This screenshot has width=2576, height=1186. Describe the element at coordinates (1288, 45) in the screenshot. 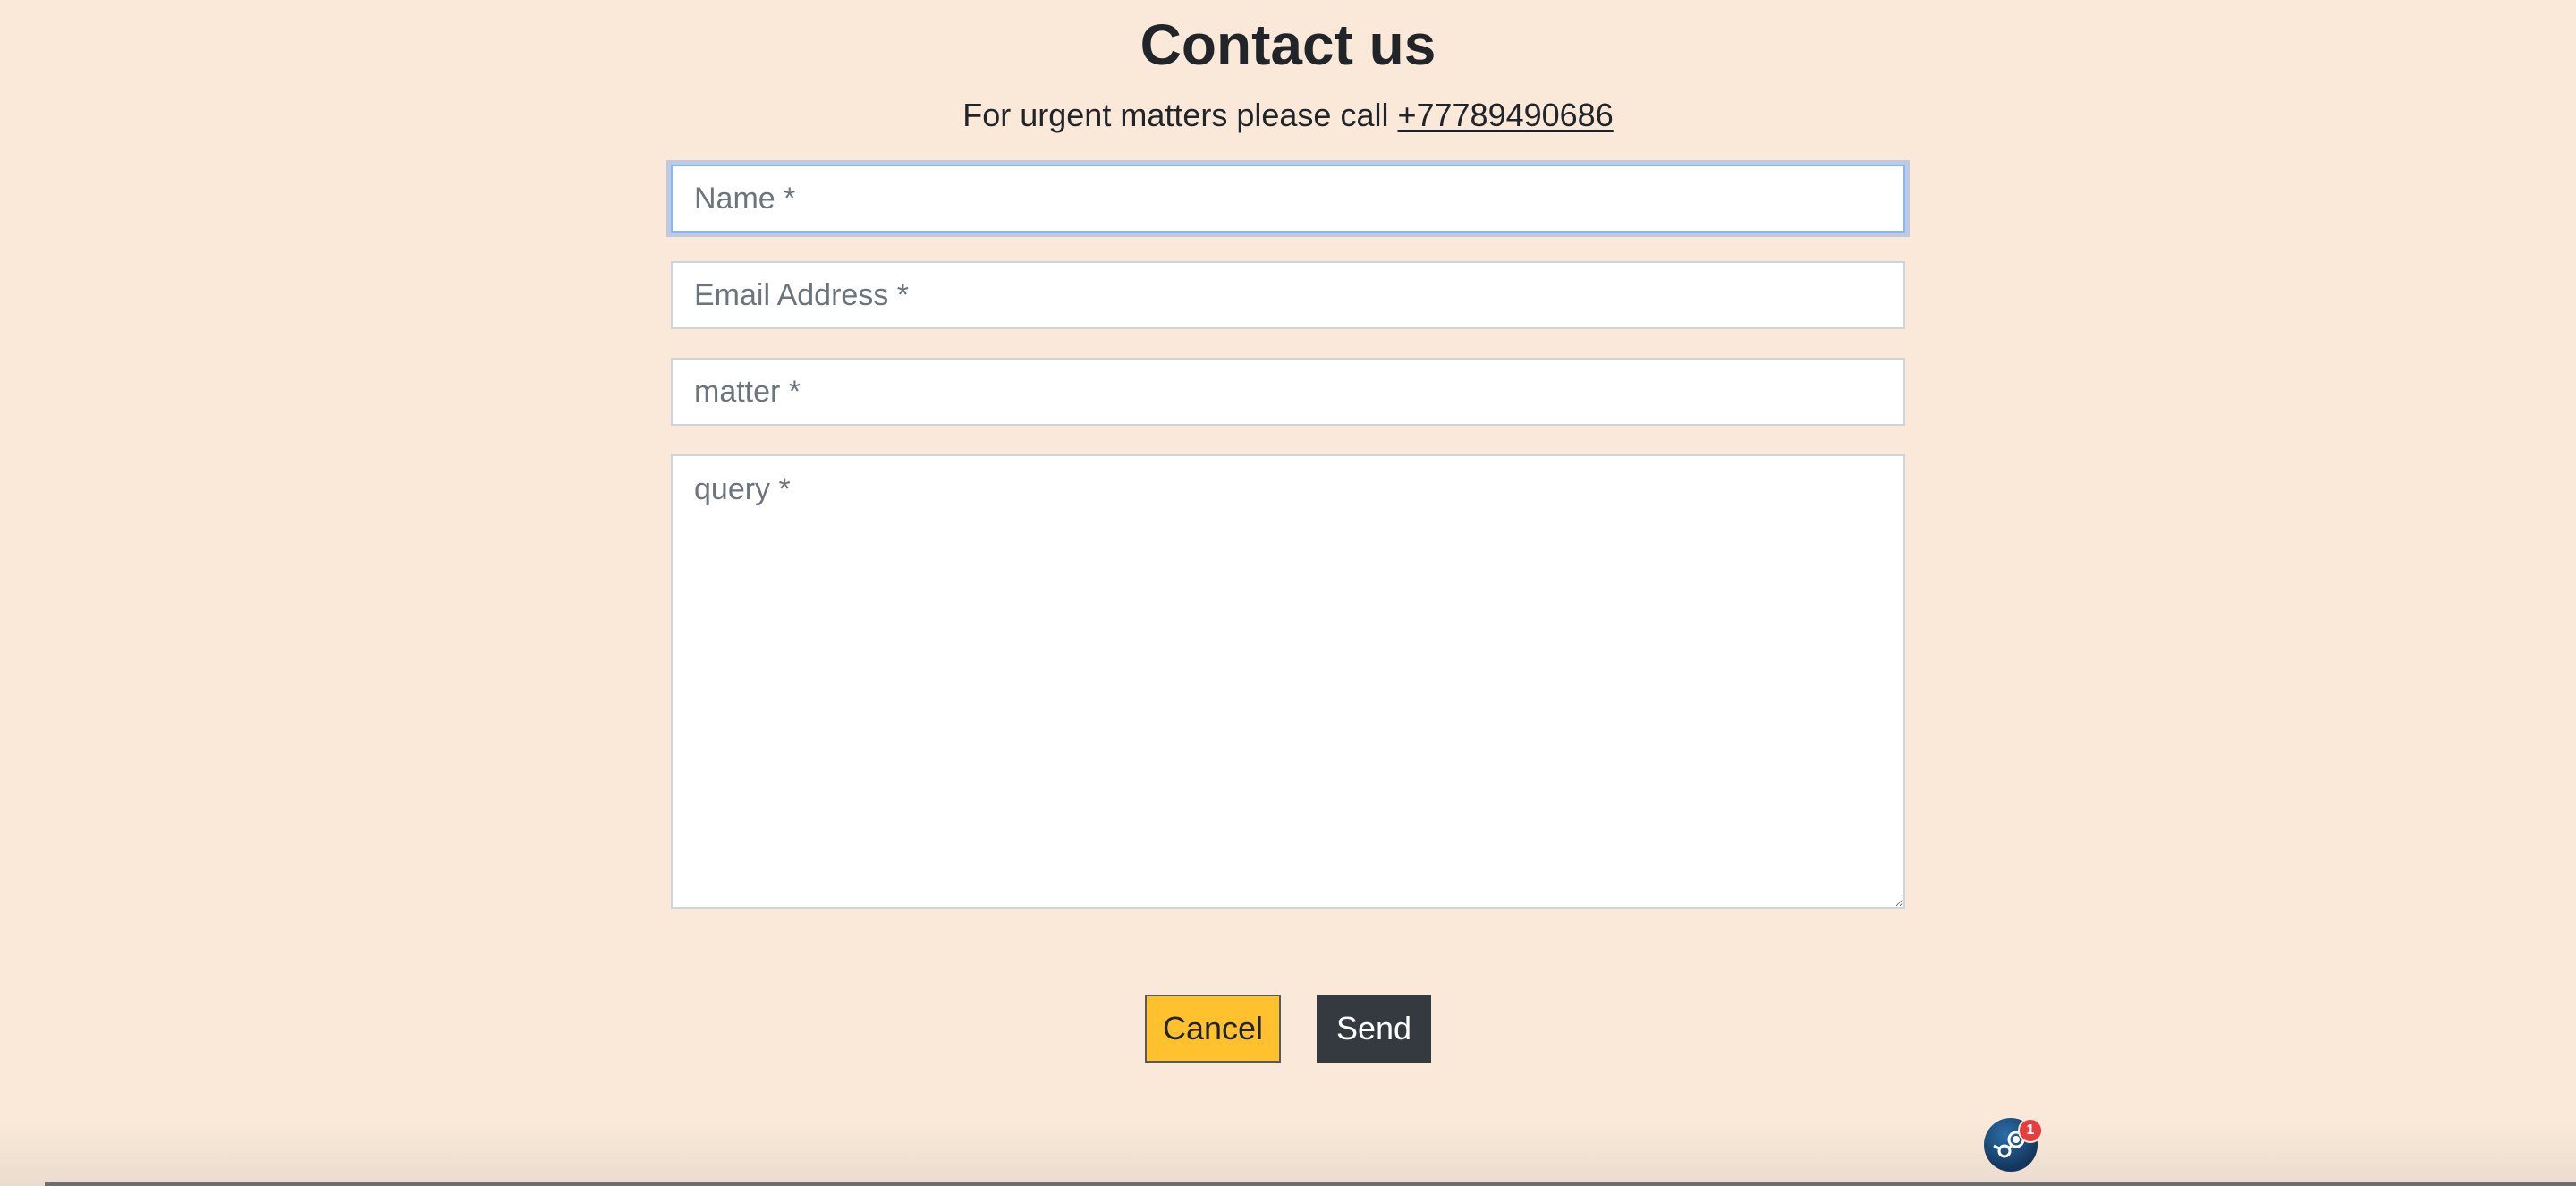

I see `page-title: Contact us` at that location.